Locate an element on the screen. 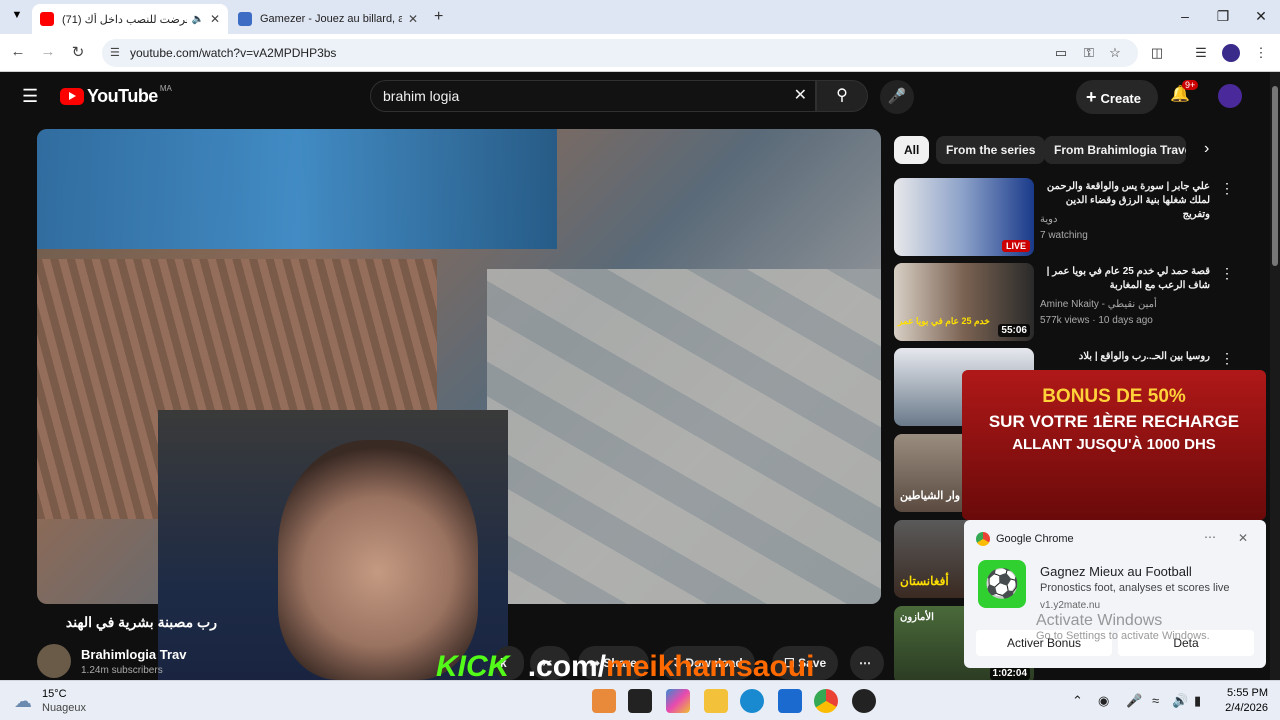 The width and height of the screenshot is (1280, 720). account-avatar is located at coordinates (1230, 96).